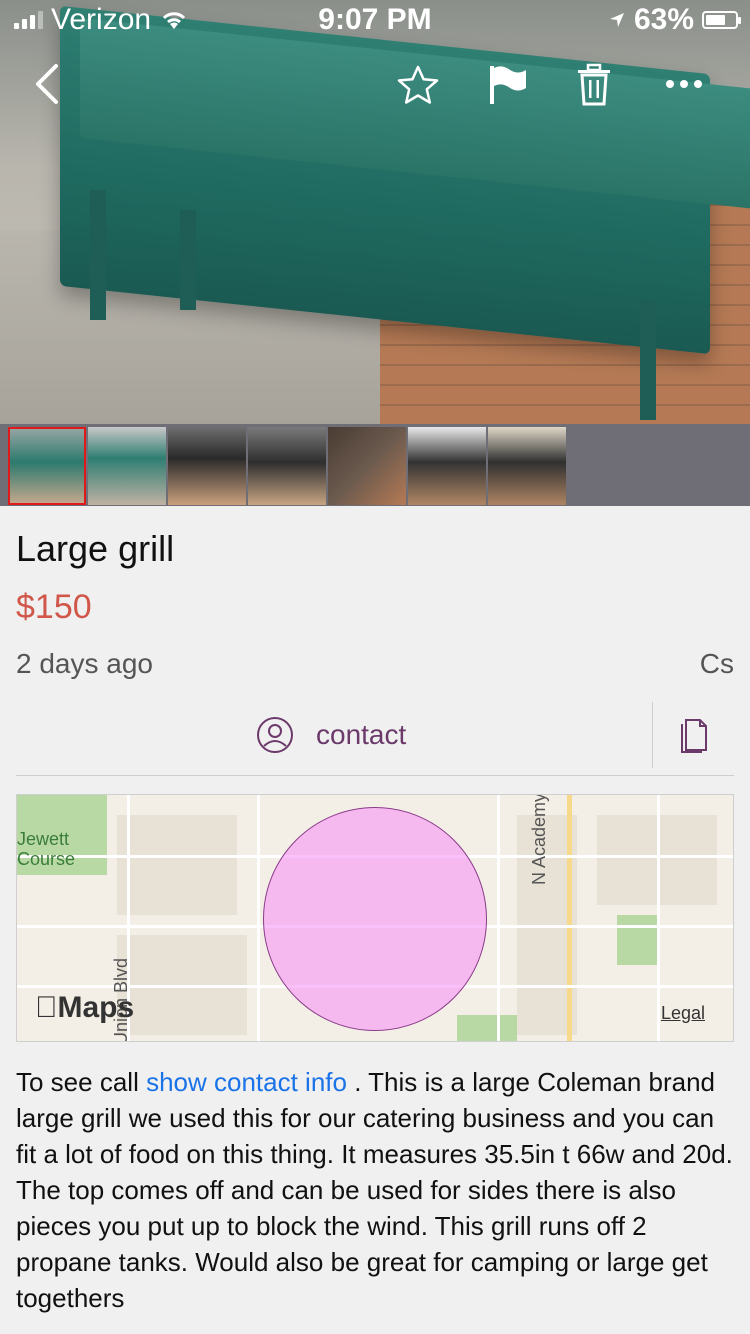 This screenshot has height=1334, width=750. Describe the element at coordinates (569, 918) in the screenshot. I see `map-major-road` at that location.